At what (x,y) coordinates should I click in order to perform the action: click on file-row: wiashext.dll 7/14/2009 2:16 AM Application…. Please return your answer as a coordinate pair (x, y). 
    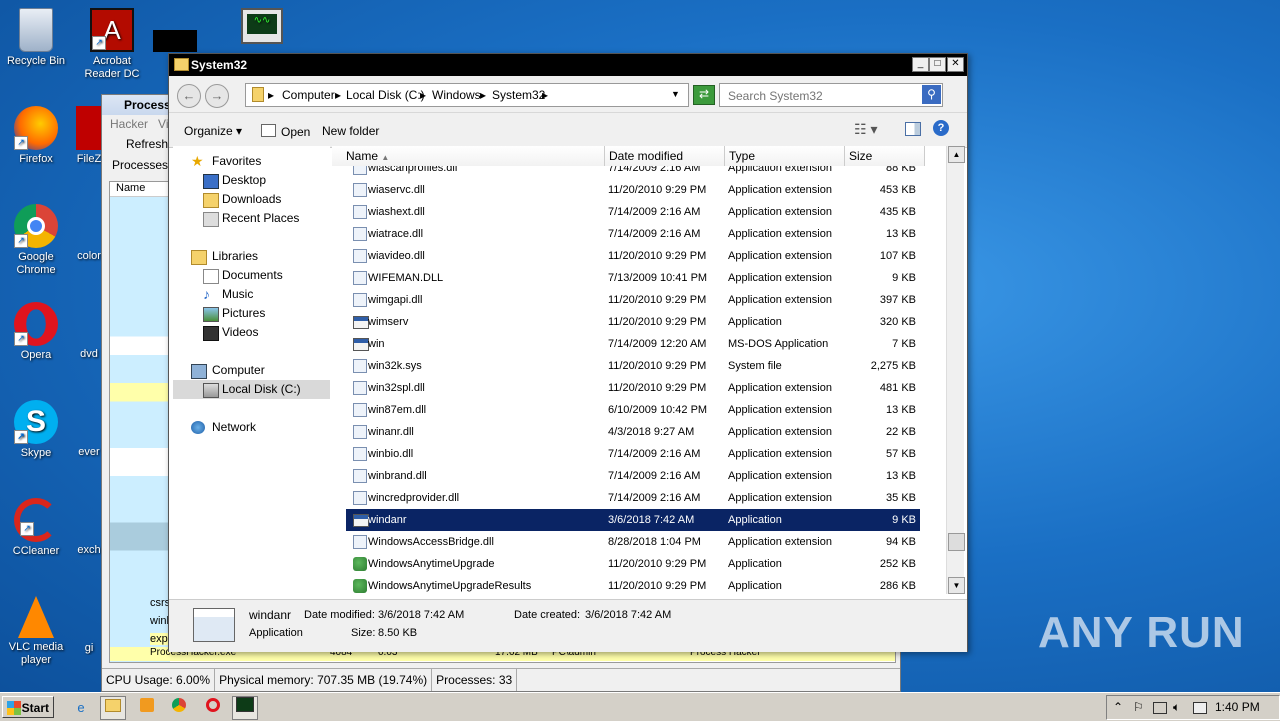
    Looking at the image, I should click on (633, 212).